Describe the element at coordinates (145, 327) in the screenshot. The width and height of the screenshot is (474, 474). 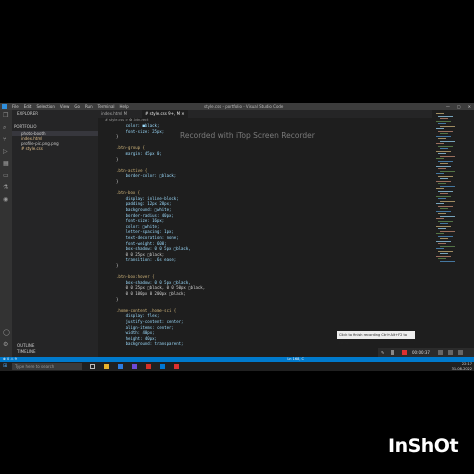
I see `code-line: align-items: center;` at that location.